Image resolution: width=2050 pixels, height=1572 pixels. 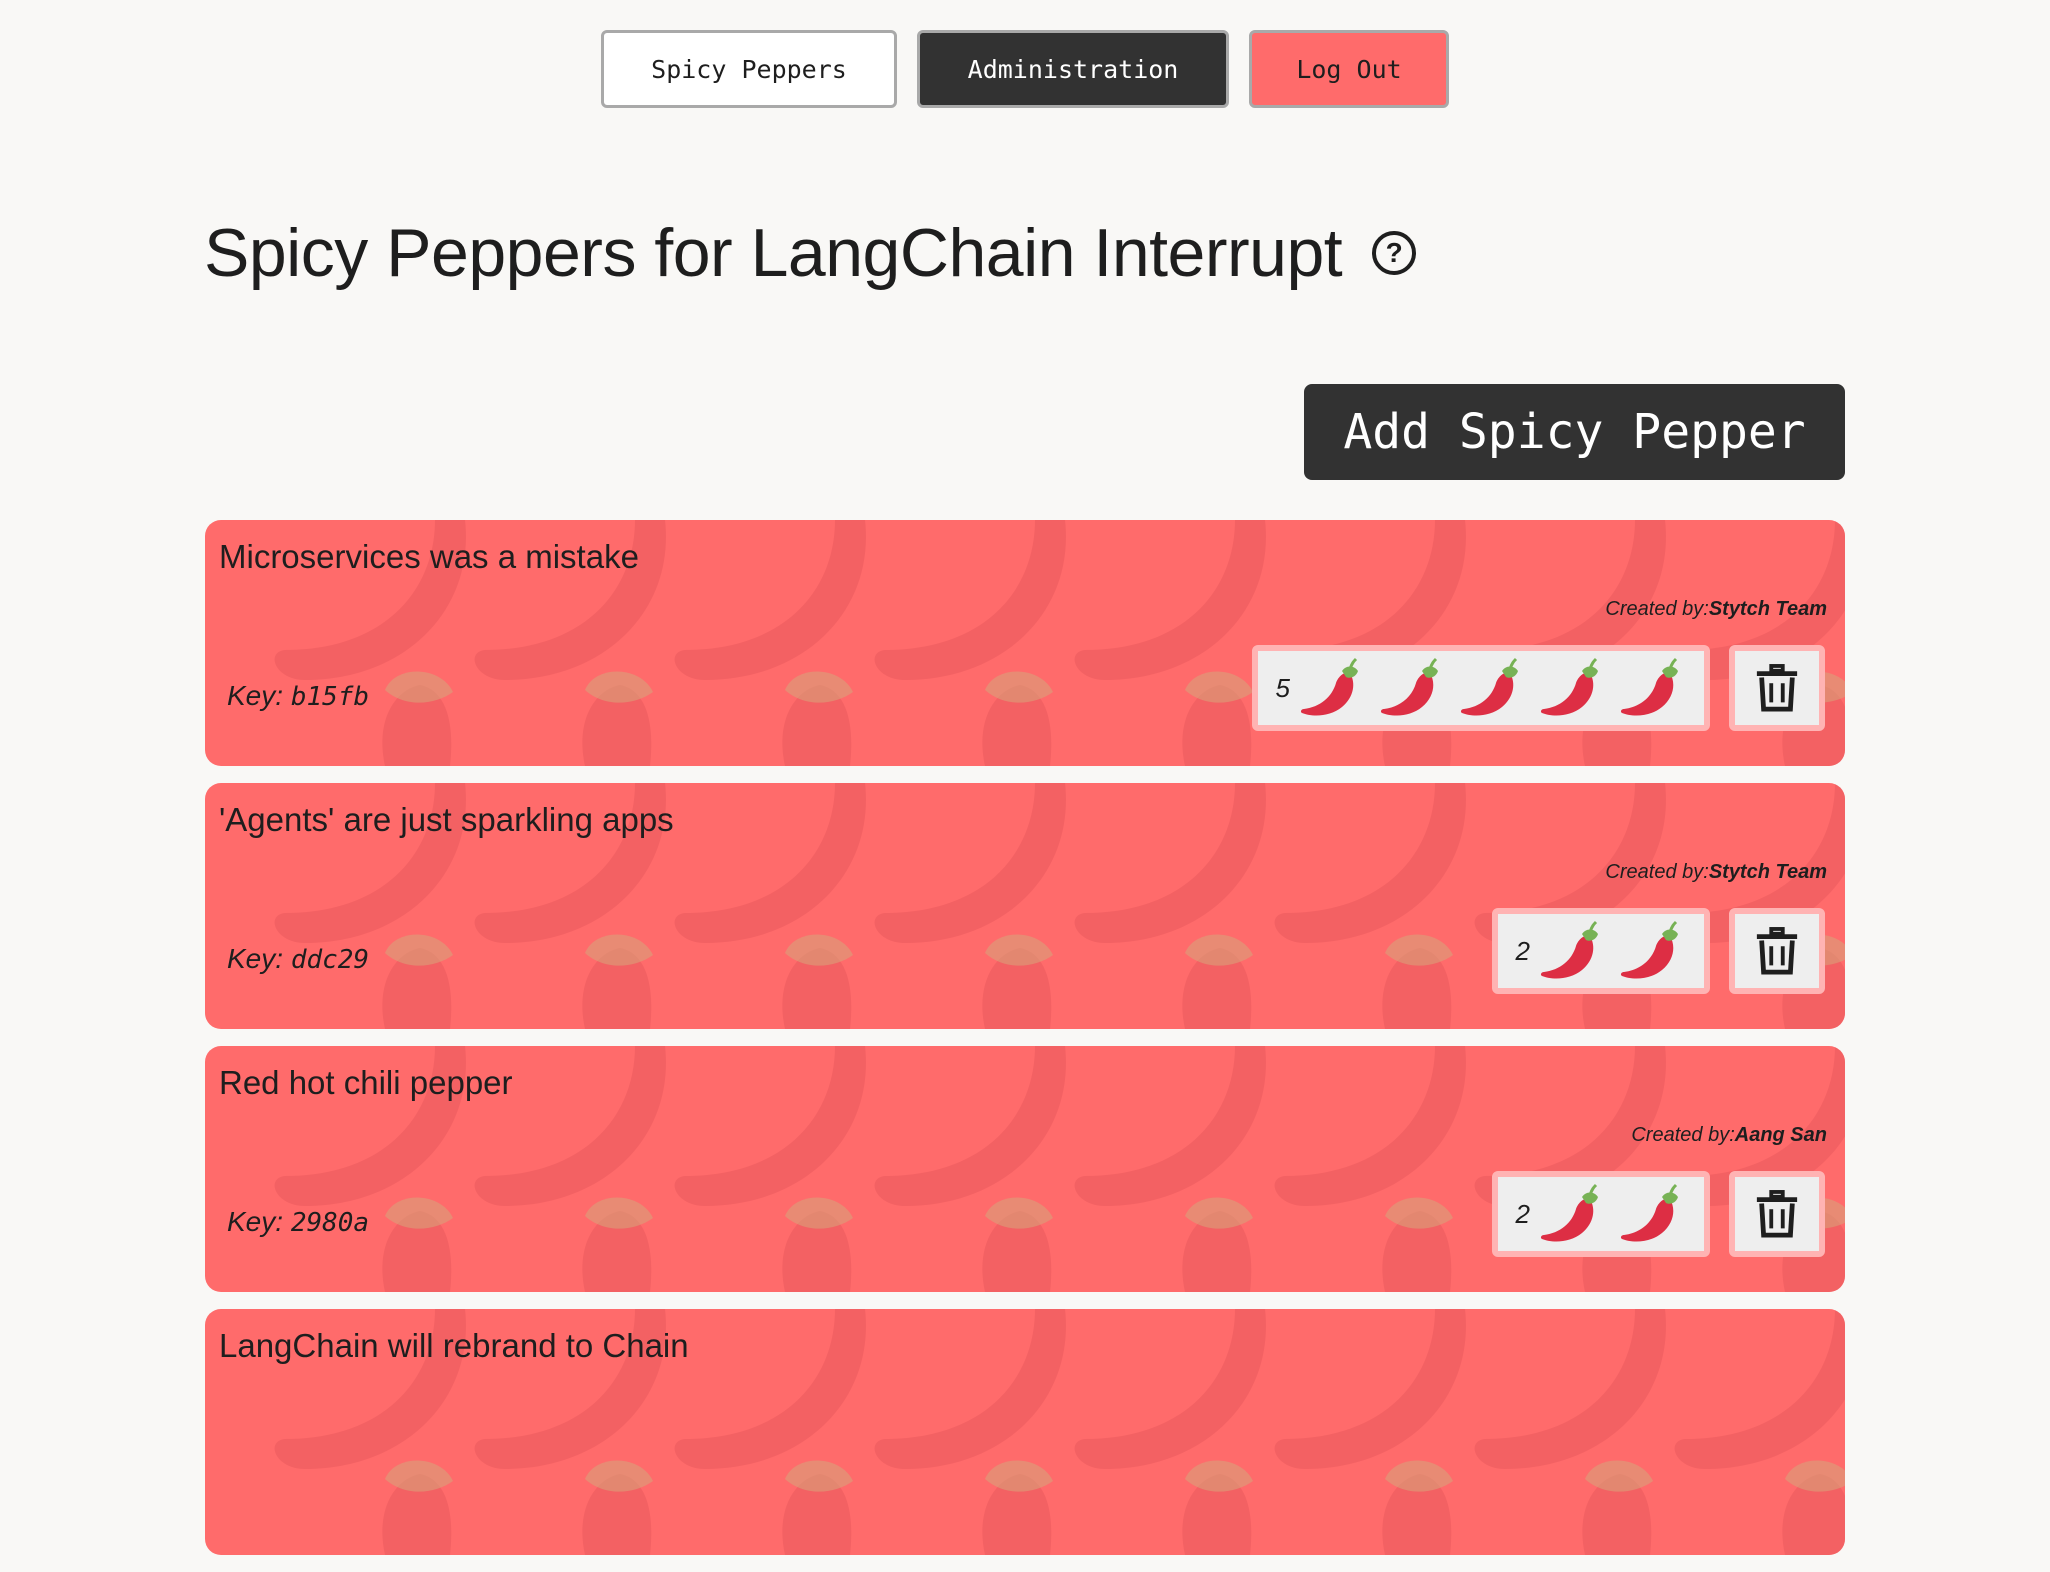 What do you see at coordinates (330, 960) in the screenshot?
I see `key-value: ddc29` at bounding box center [330, 960].